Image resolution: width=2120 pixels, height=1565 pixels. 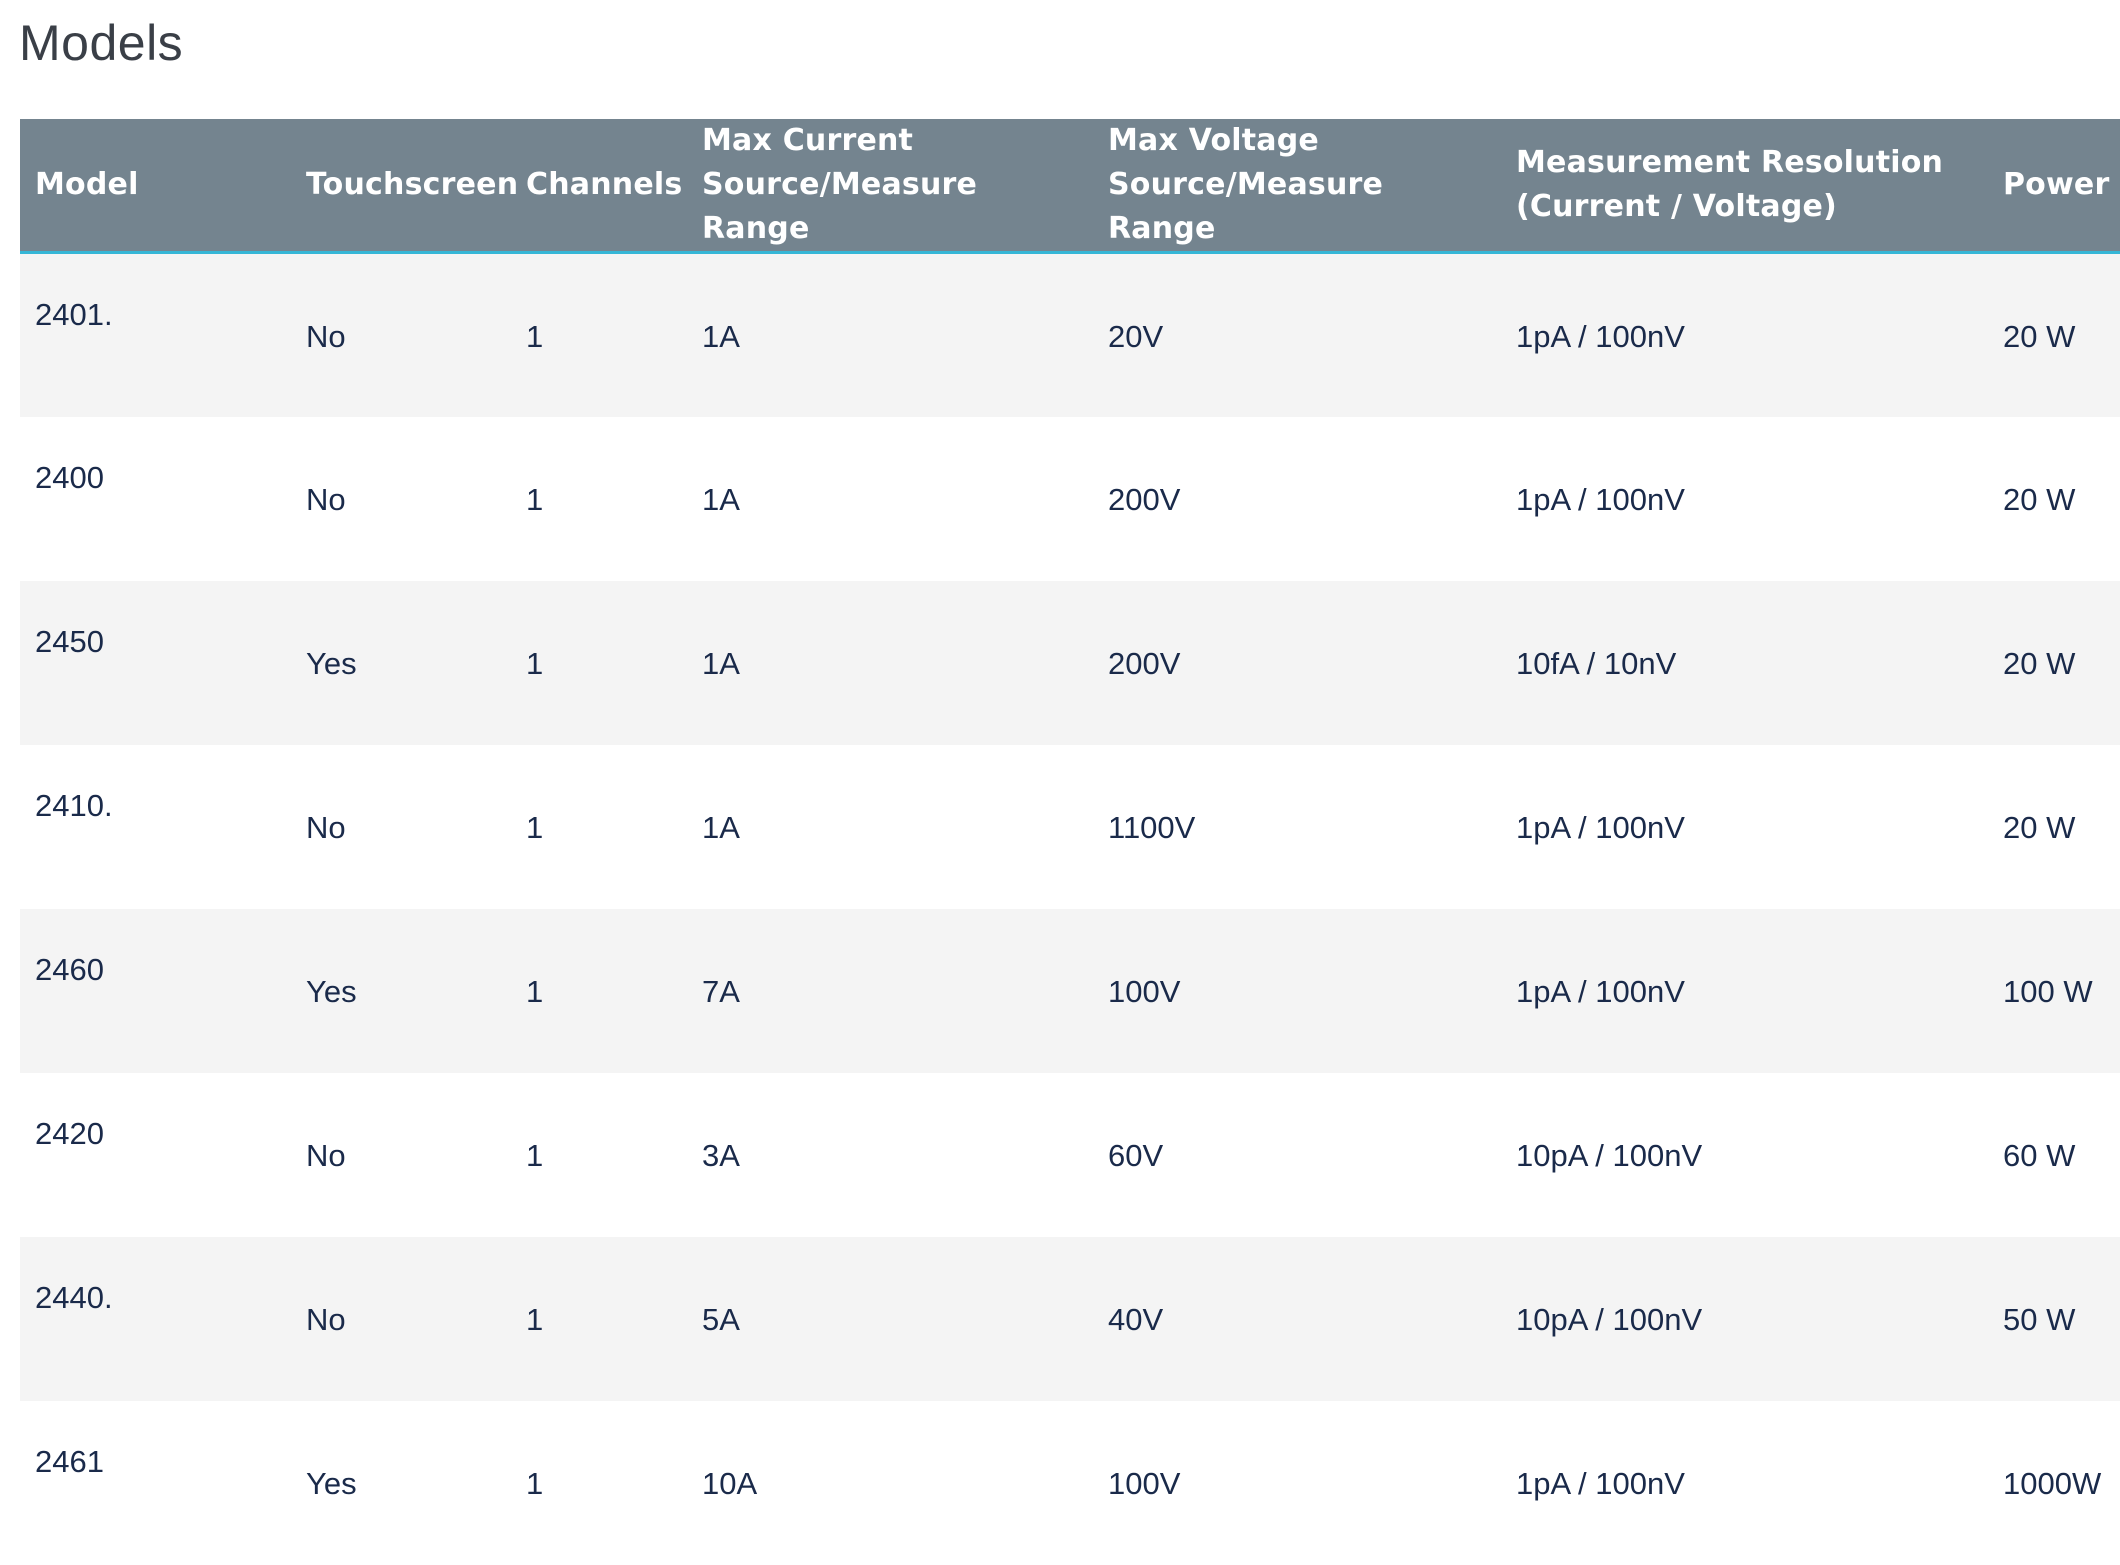 What do you see at coordinates (2052, 1483) in the screenshot?
I see `power-cell: 1000W` at bounding box center [2052, 1483].